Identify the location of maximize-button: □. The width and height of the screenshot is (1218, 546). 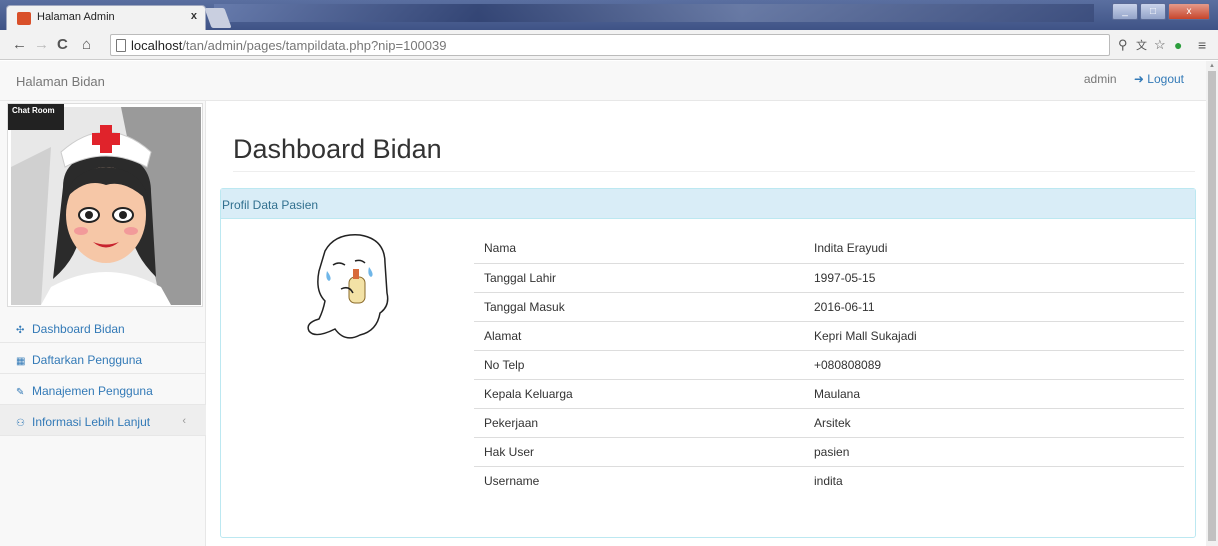
(1153, 11).